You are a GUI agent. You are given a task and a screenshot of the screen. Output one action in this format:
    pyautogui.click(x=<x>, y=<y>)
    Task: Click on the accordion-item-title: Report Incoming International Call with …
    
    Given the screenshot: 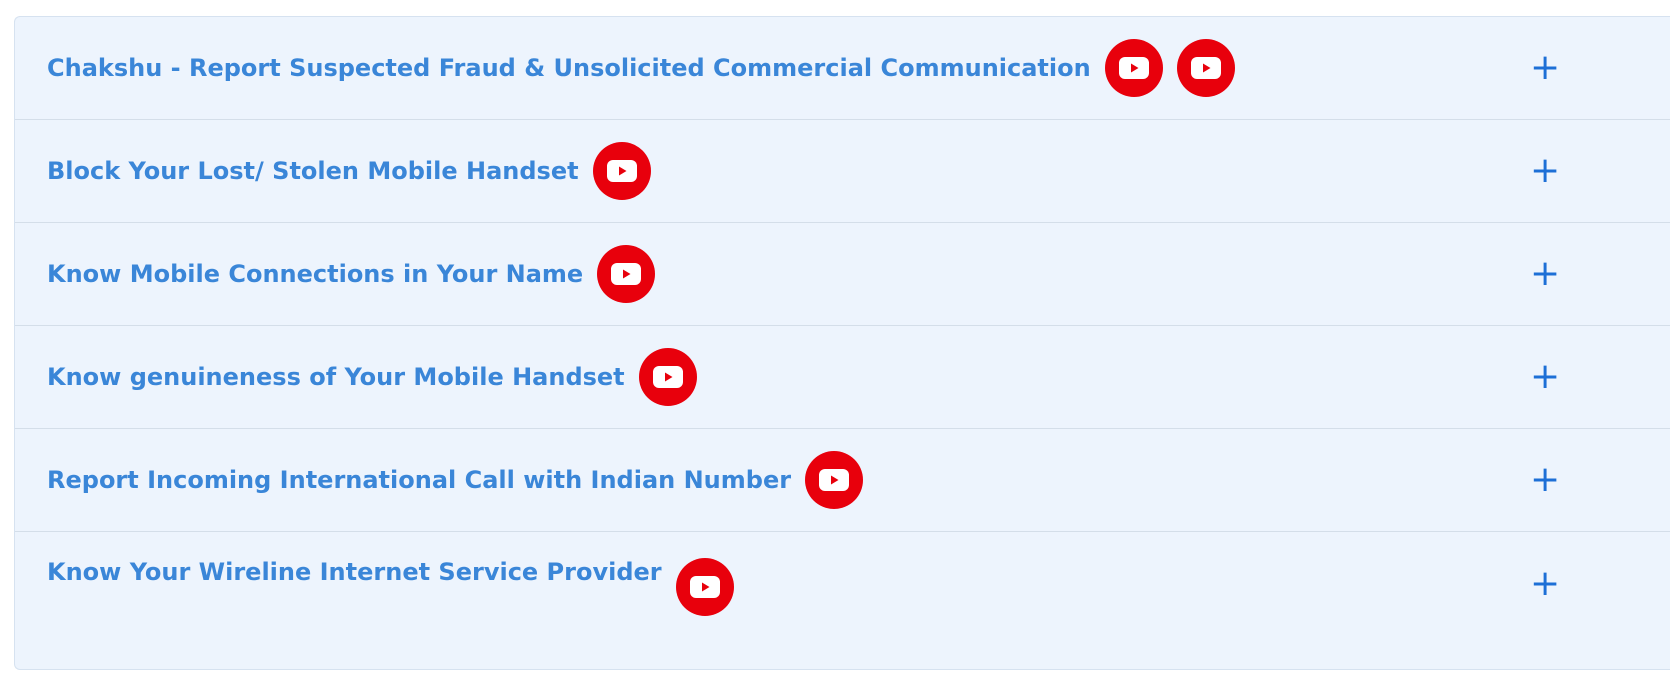 What is the action you would take?
    pyautogui.click(x=419, y=480)
    